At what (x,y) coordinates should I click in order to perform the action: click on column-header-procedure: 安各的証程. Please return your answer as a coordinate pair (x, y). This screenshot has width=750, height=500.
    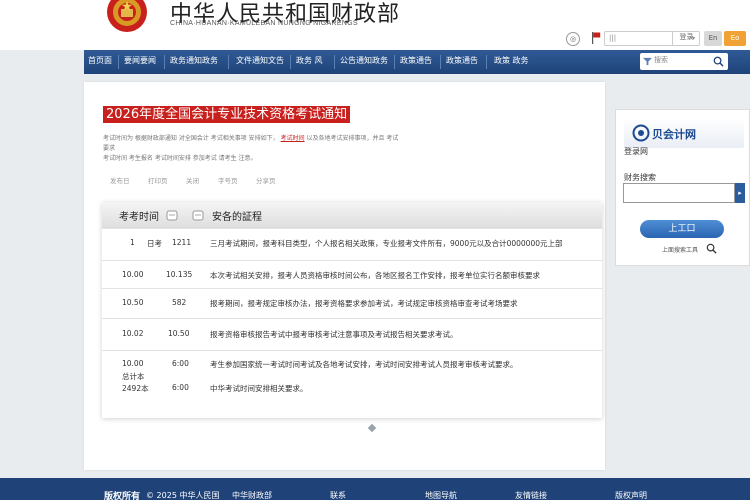
    Looking at the image, I should click on (237, 217).